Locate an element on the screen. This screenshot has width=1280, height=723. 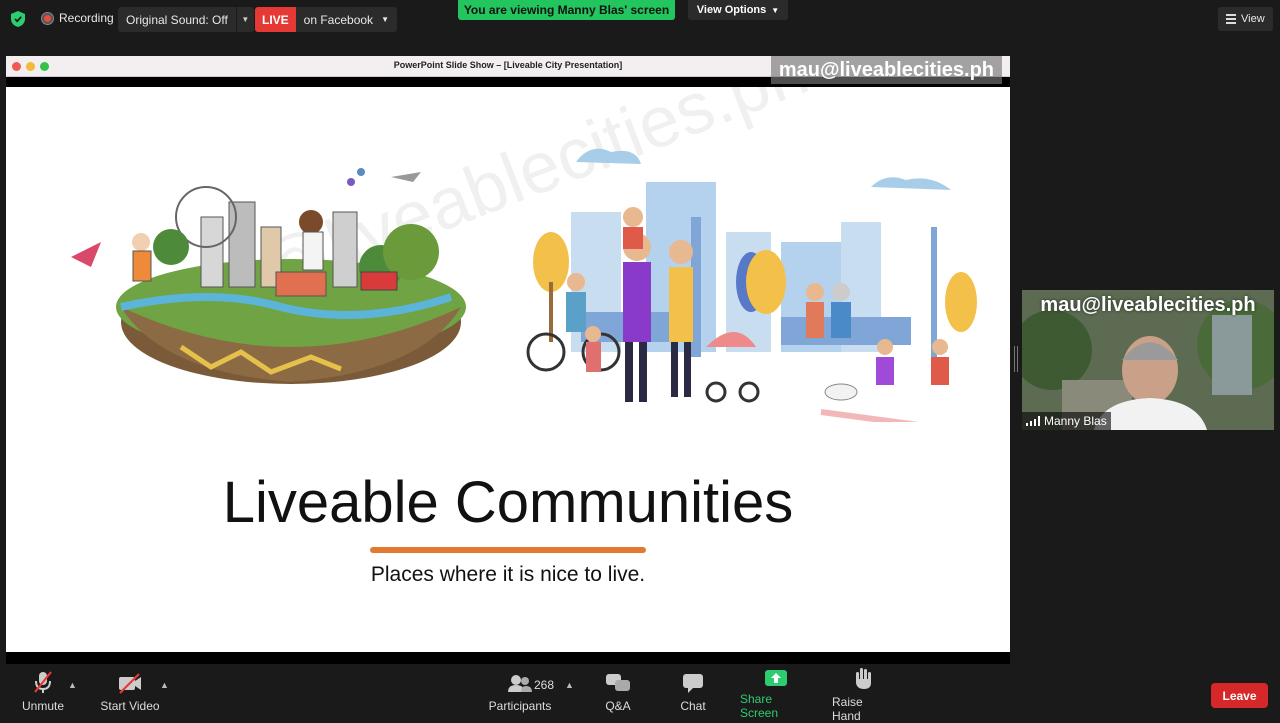
live-stream-indicator: LIVE on Facebook ▼ is located at coordinates (326, 19).